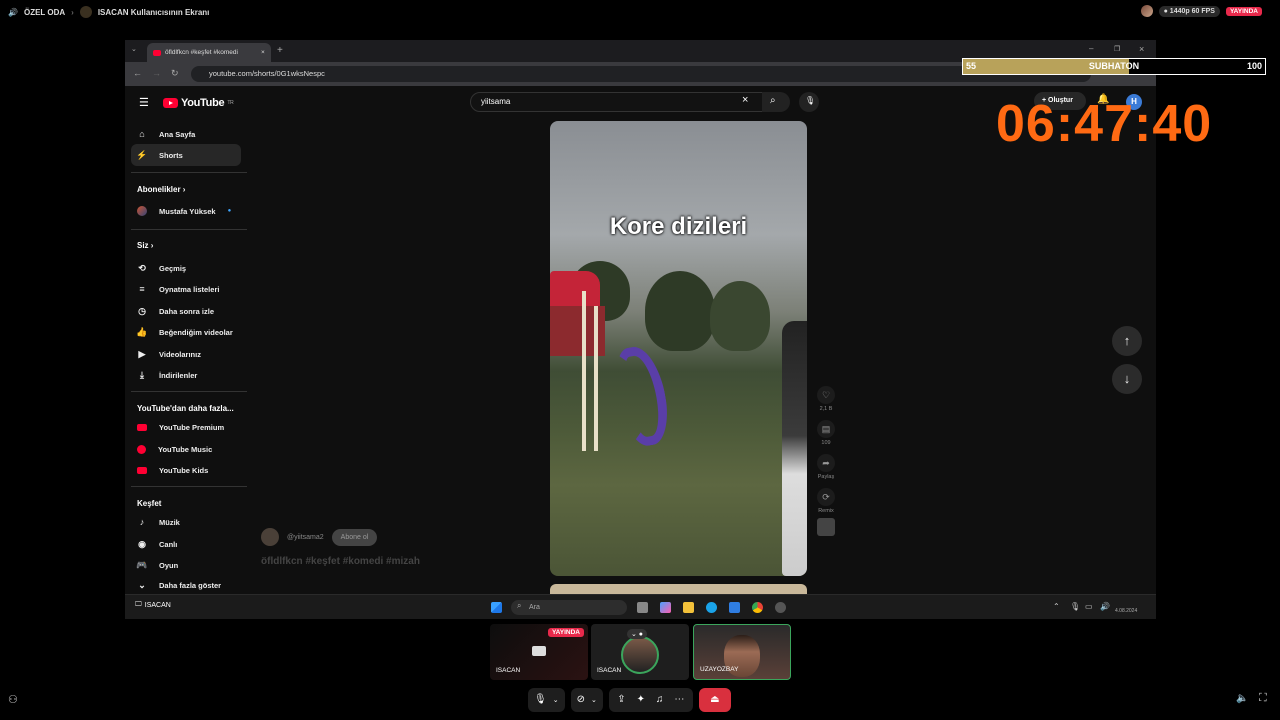 The height and width of the screenshot is (720, 1280). What do you see at coordinates (665, 607) in the screenshot?
I see `copilot-icon` at bounding box center [665, 607].